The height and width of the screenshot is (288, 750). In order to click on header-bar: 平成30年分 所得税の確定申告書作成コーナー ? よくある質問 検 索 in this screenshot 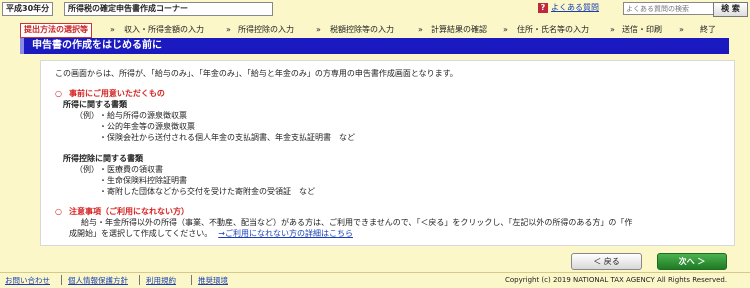, I will do `click(375, 8)`.